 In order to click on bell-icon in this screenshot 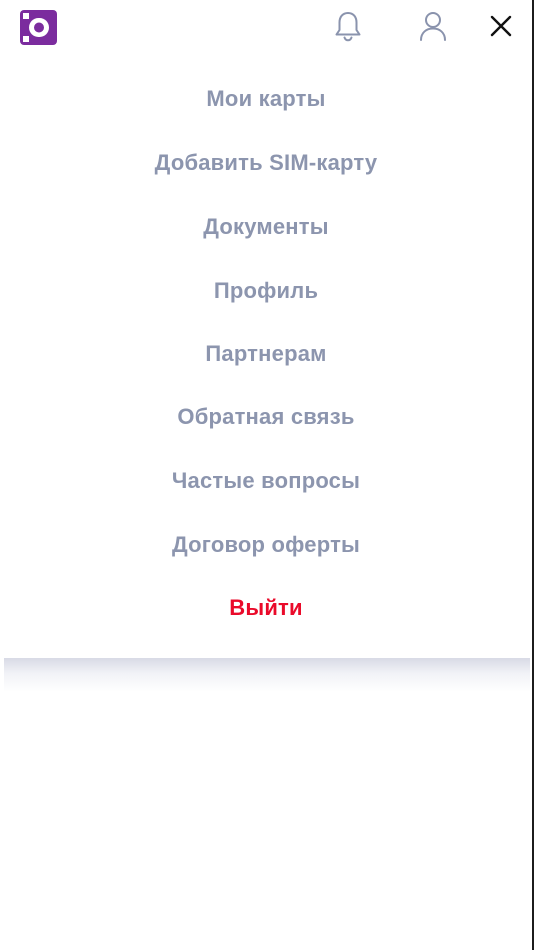, I will do `click(348, 28)`.